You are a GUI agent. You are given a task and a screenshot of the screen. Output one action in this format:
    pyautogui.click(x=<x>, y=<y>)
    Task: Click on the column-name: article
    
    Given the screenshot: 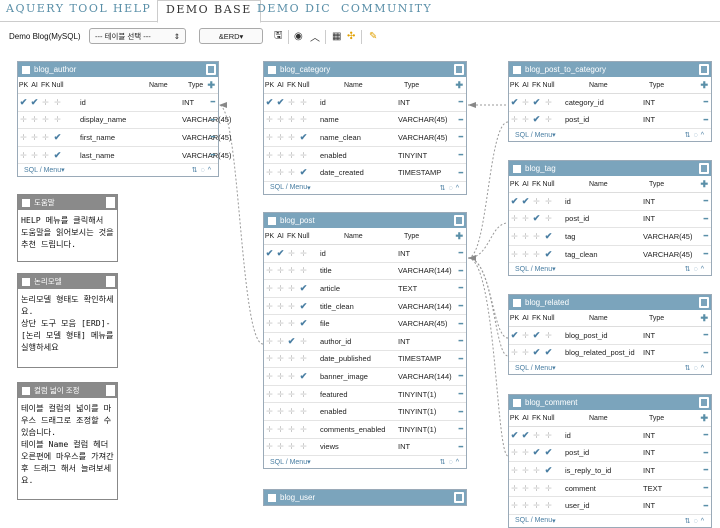 What is the action you would take?
    pyautogui.click(x=328, y=288)
    